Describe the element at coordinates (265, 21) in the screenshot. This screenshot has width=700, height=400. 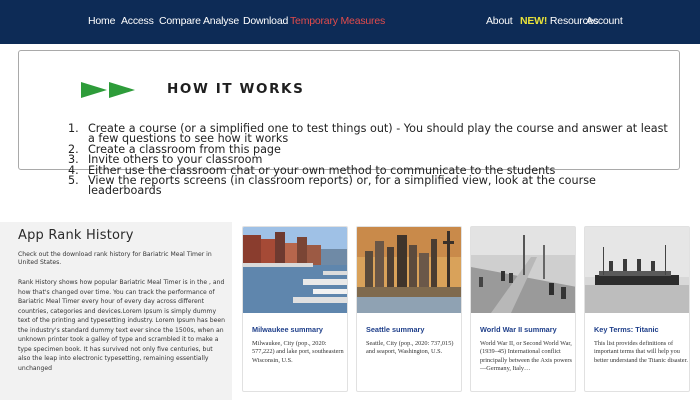
I see `nav-download-link: Download` at that location.